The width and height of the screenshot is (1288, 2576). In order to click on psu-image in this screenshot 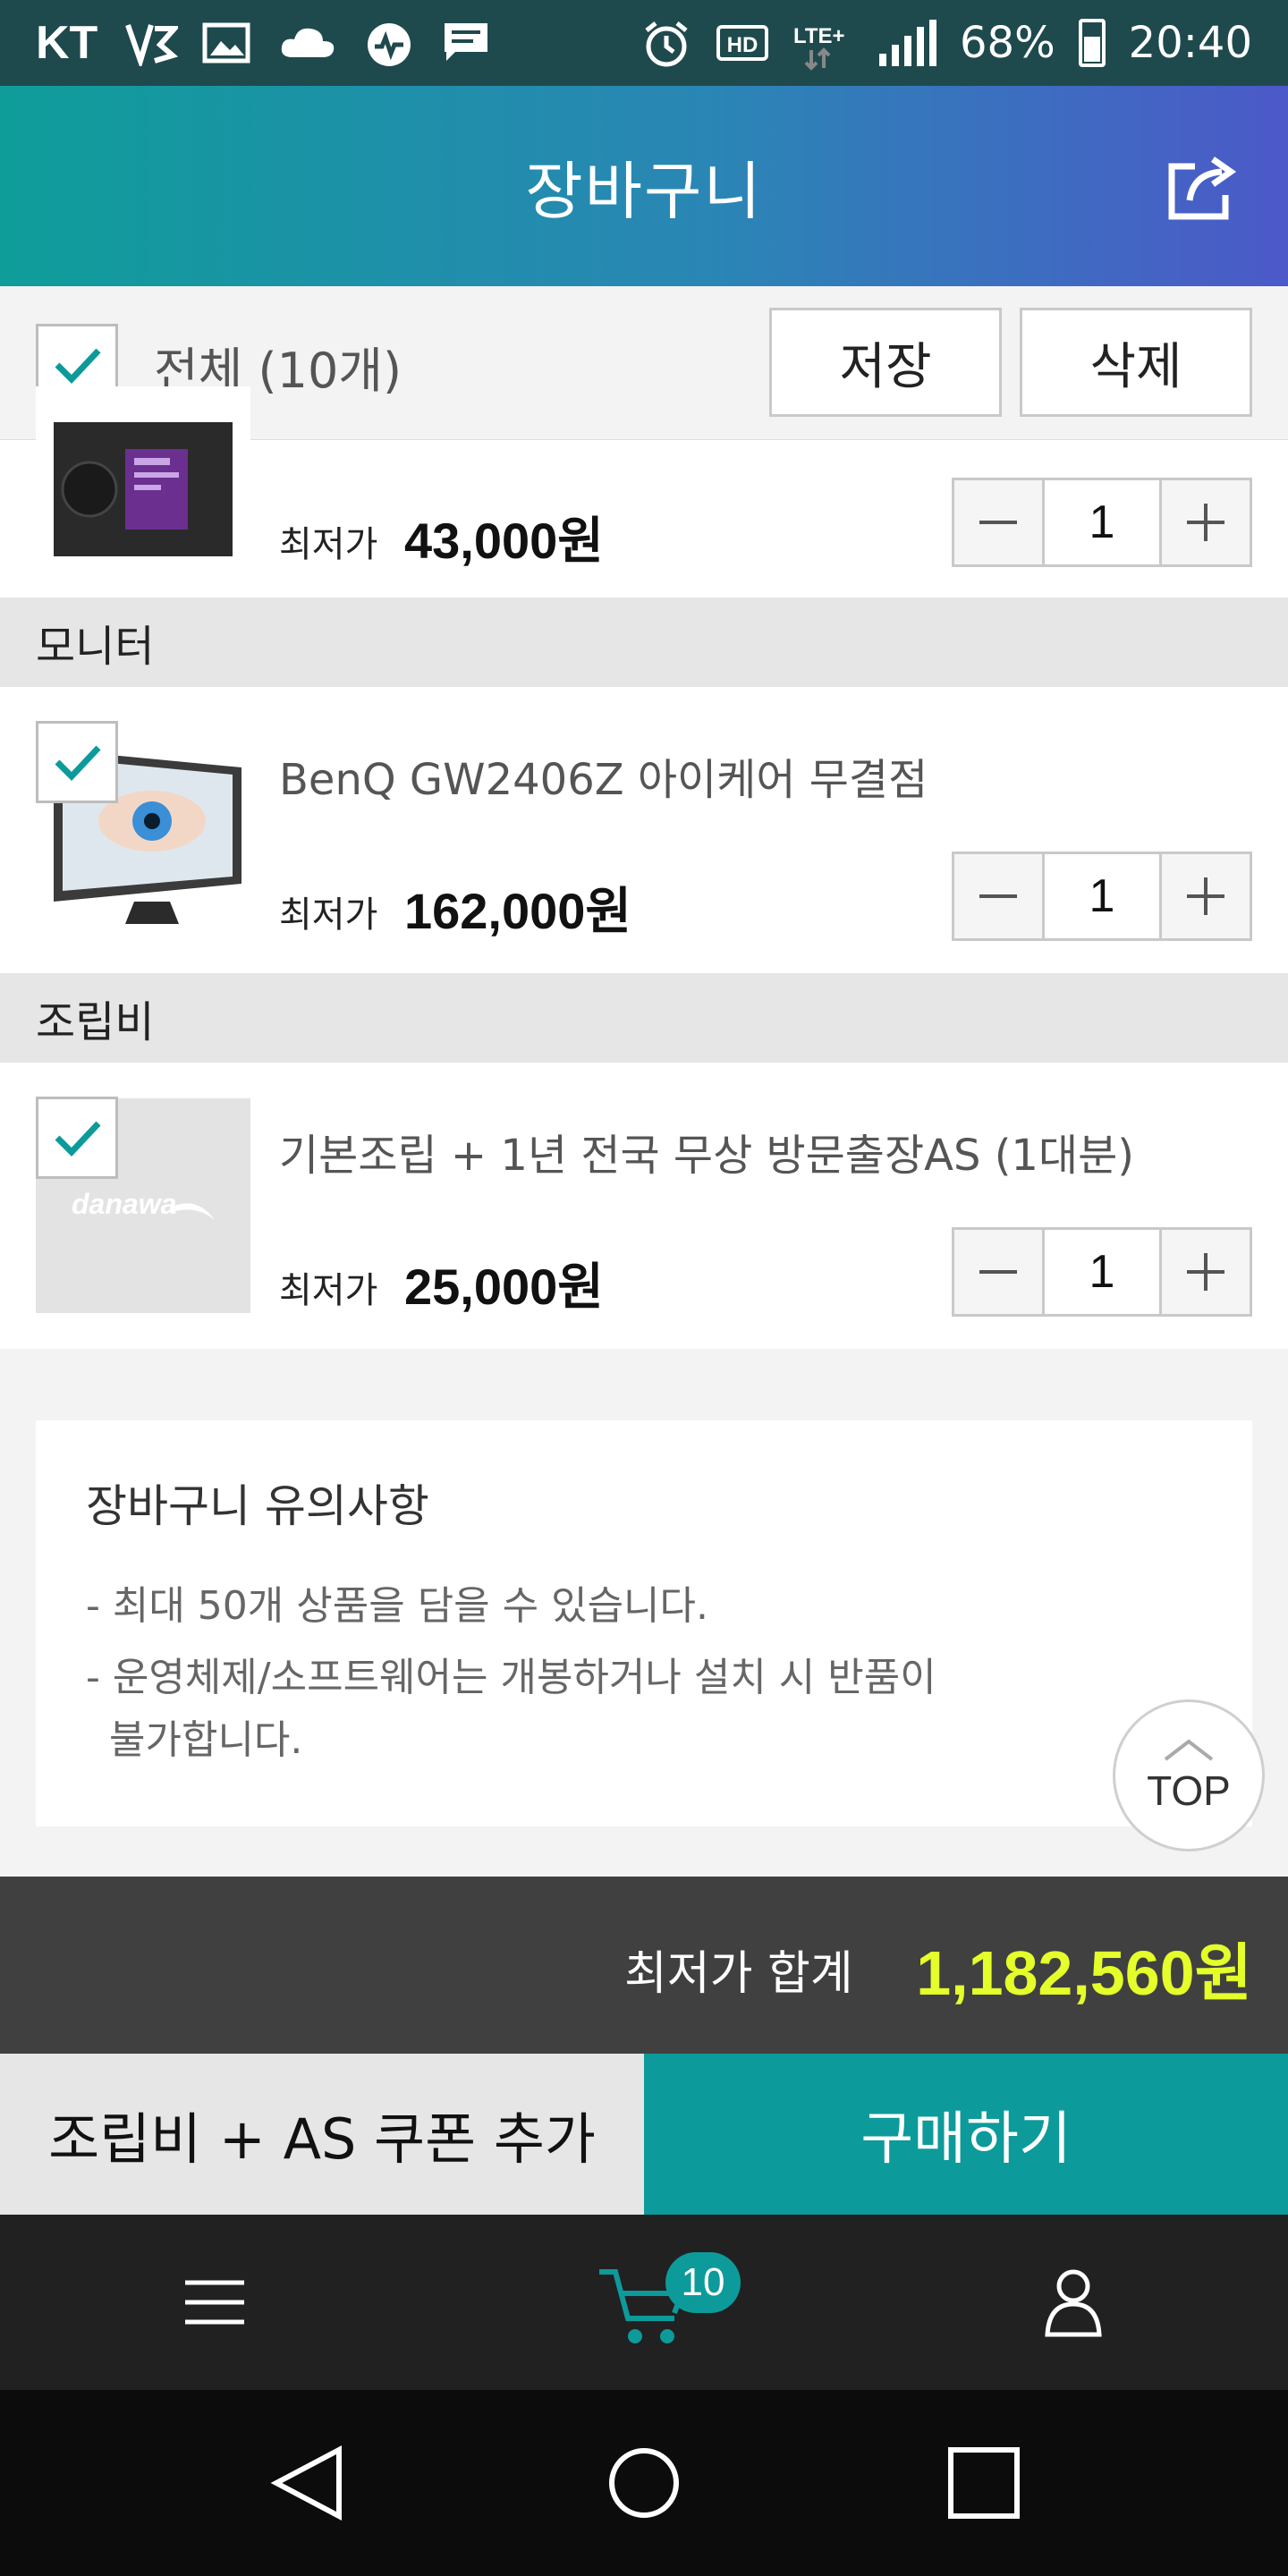, I will do `click(143, 489)`.